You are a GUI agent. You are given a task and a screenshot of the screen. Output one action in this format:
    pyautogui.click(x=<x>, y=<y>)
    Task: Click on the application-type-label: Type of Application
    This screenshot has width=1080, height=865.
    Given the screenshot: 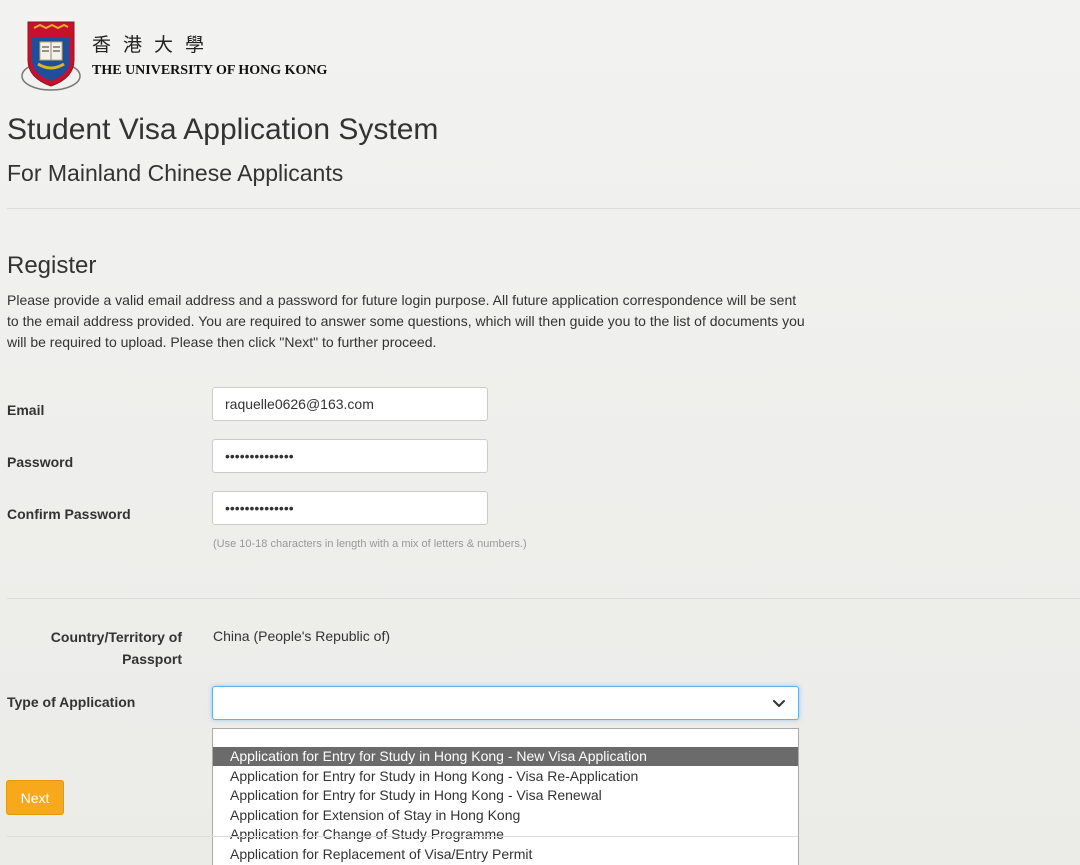 What is the action you would take?
    pyautogui.click(x=71, y=702)
    